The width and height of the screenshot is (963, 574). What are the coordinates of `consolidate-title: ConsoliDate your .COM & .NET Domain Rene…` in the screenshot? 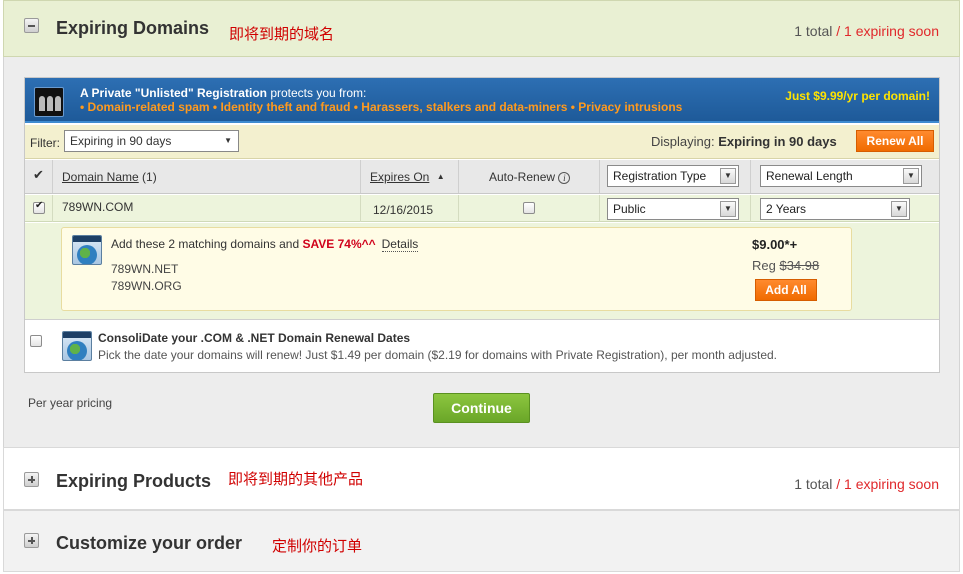 It's located at (254, 338).